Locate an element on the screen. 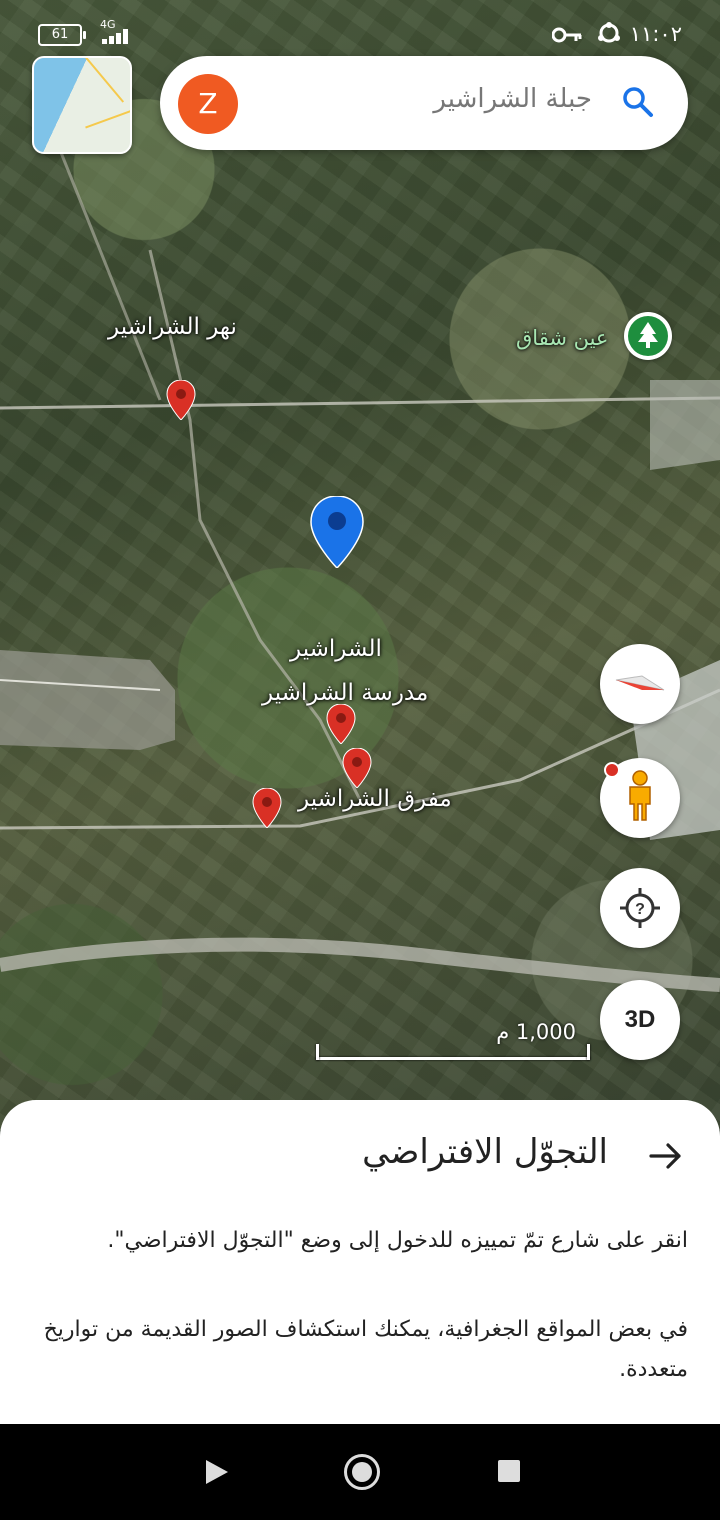  status-time: ١١:٠٢ is located at coordinates (655, 34).